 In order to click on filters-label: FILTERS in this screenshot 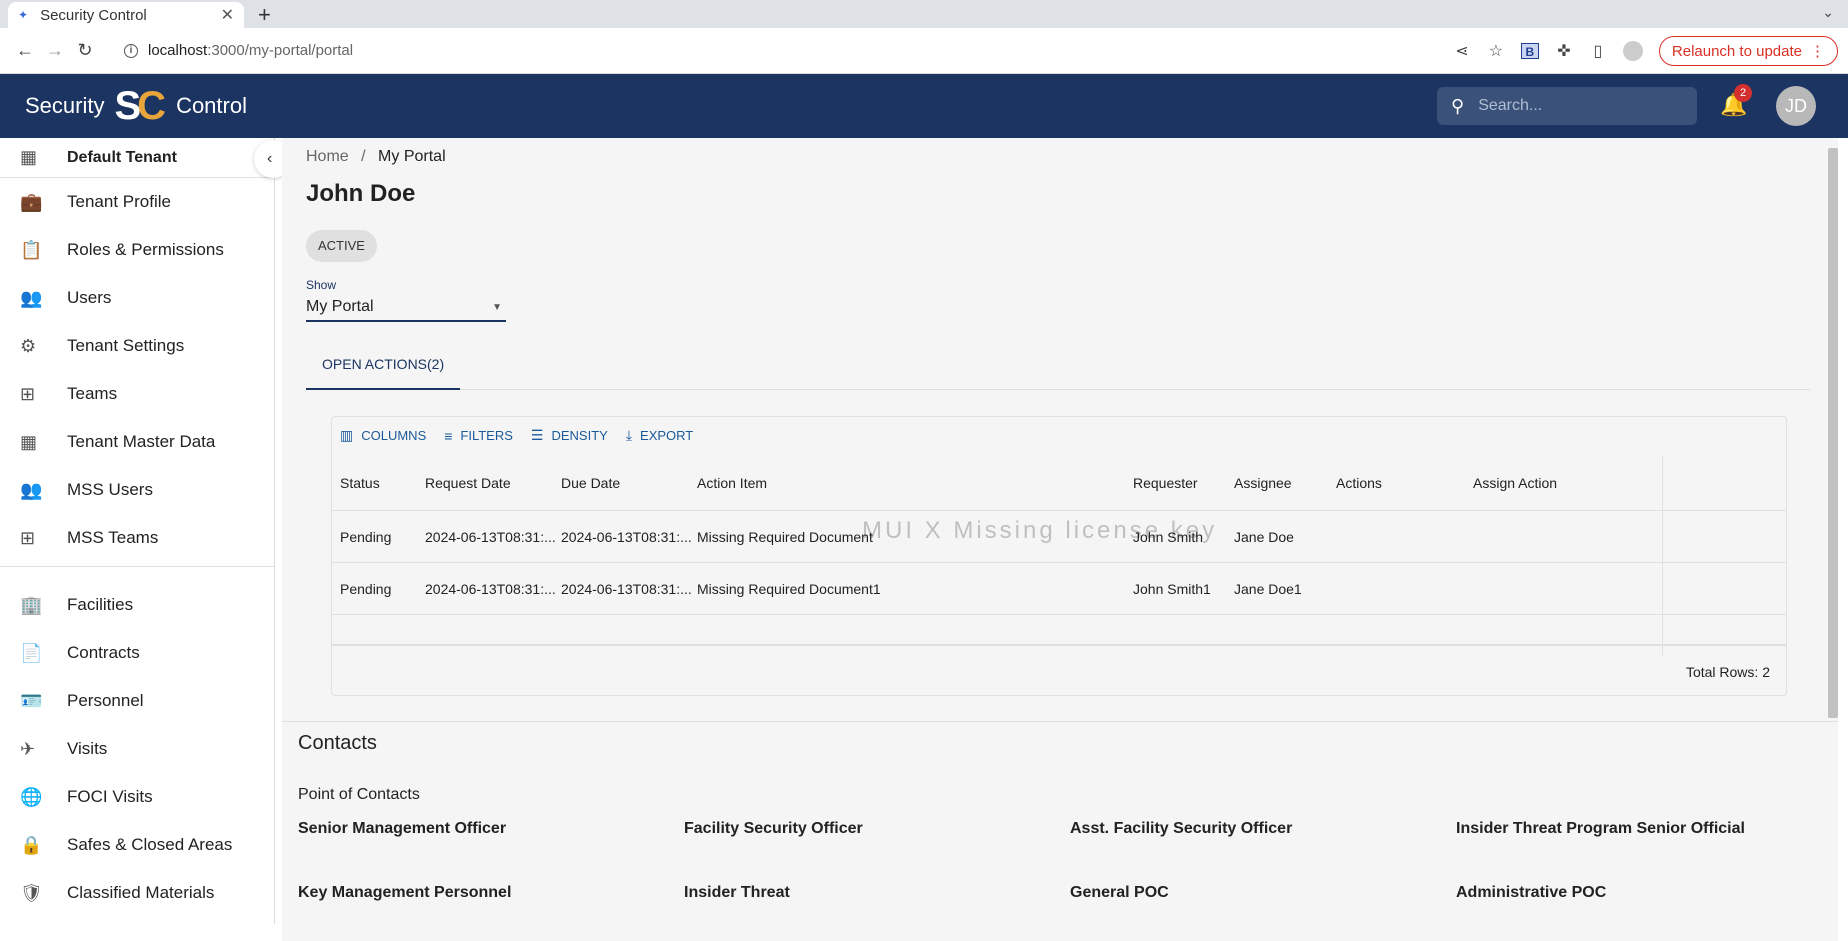, I will do `click(486, 435)`.